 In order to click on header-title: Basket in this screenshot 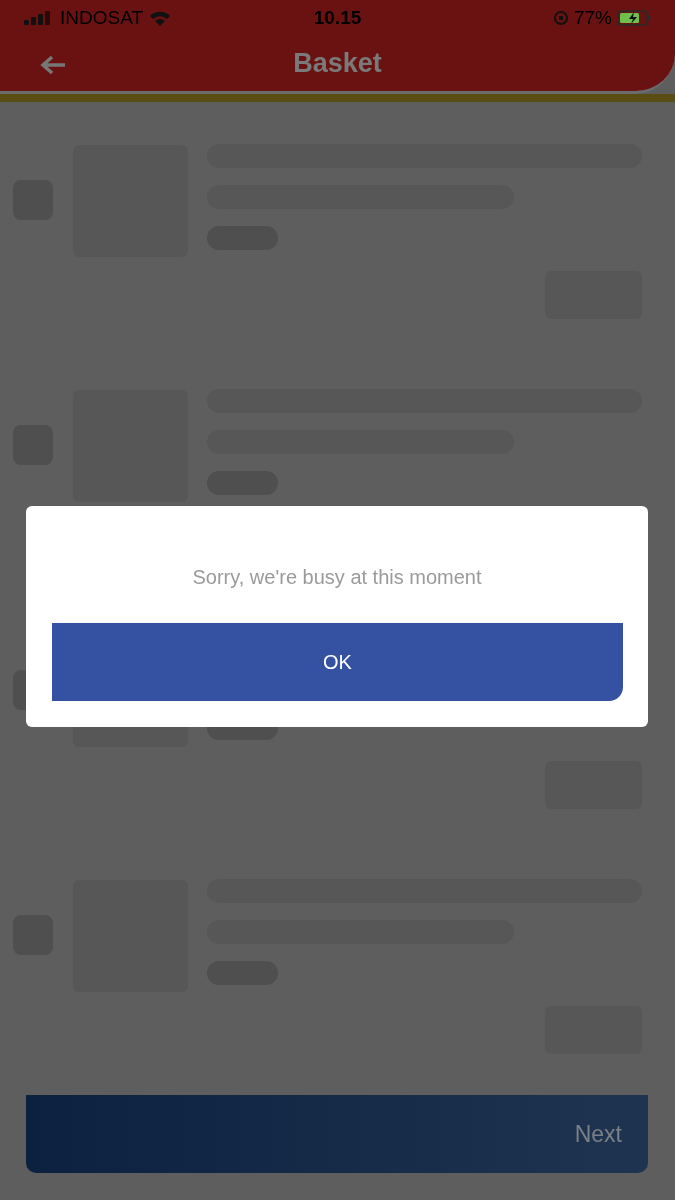, I will do `click(337, 64)`.